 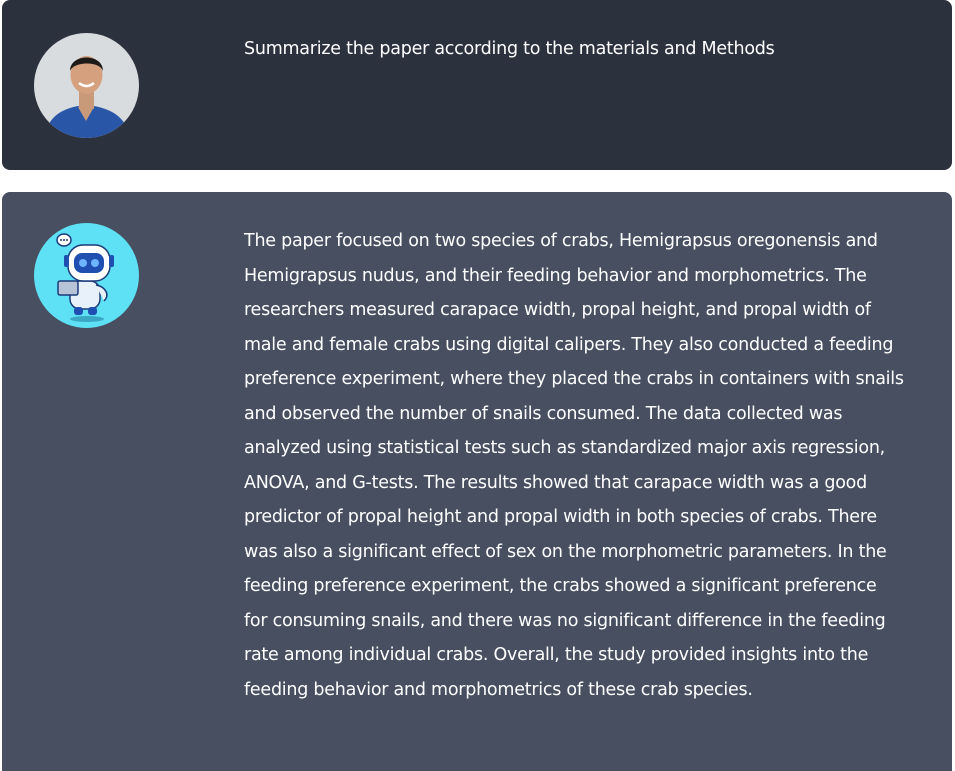 What do you see at coordinates (86, 85) in the screenshot?
I see `user-avatar` at bounding box center [86, 85].